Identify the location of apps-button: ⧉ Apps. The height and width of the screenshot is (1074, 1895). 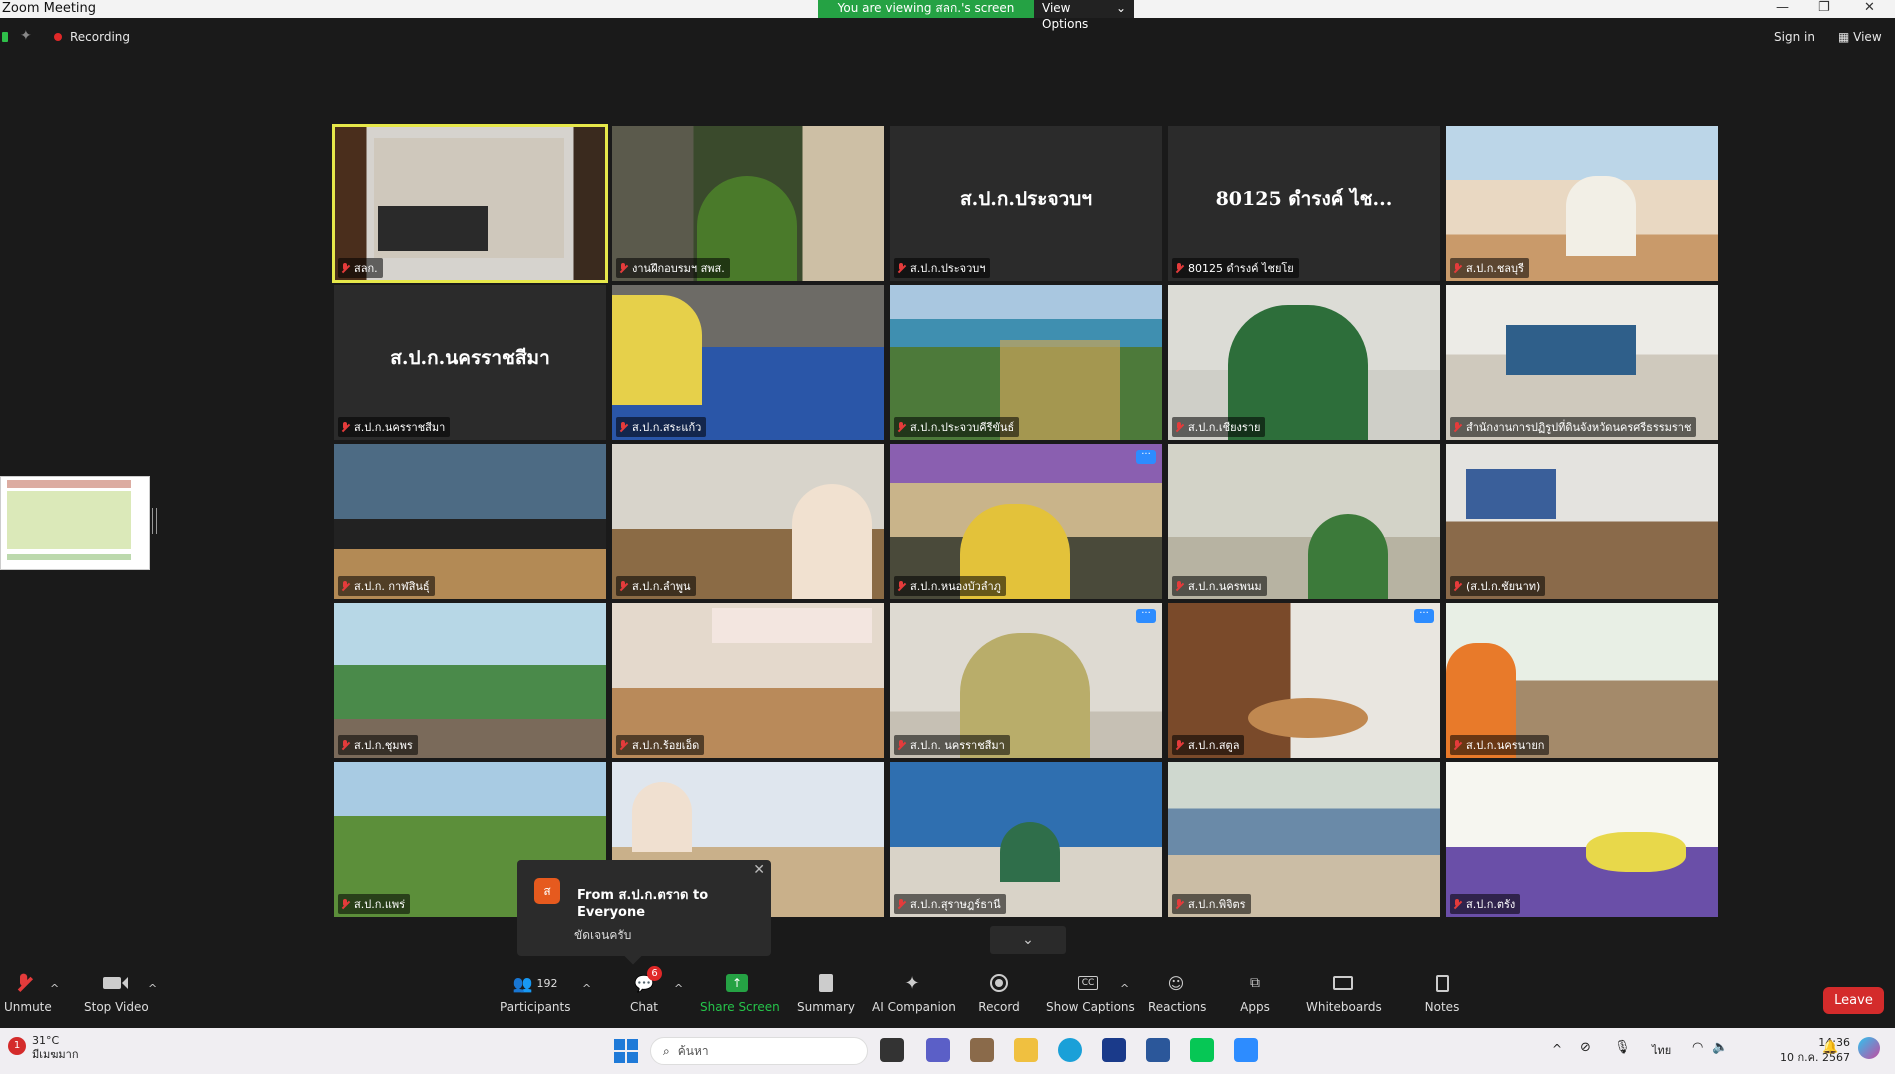
(1255, 998).